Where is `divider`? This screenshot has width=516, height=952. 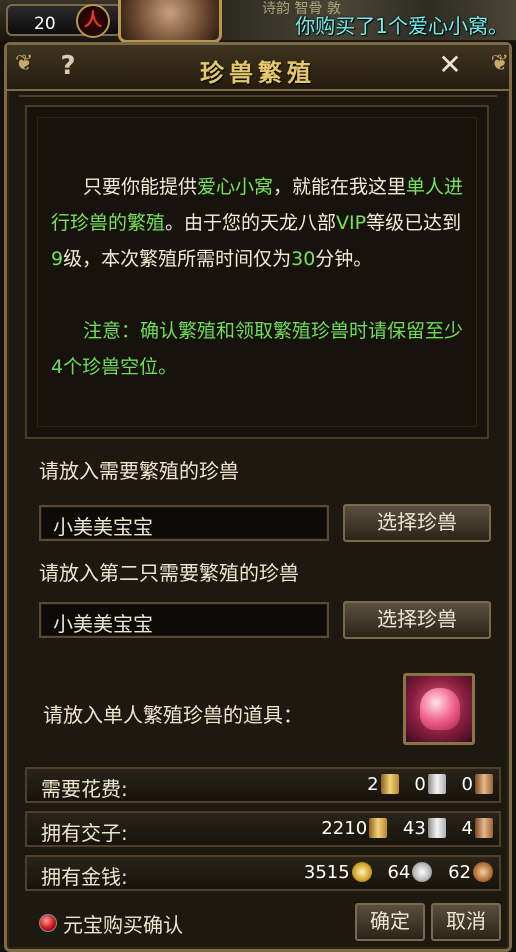 divider is located at coordinates (258, 99).